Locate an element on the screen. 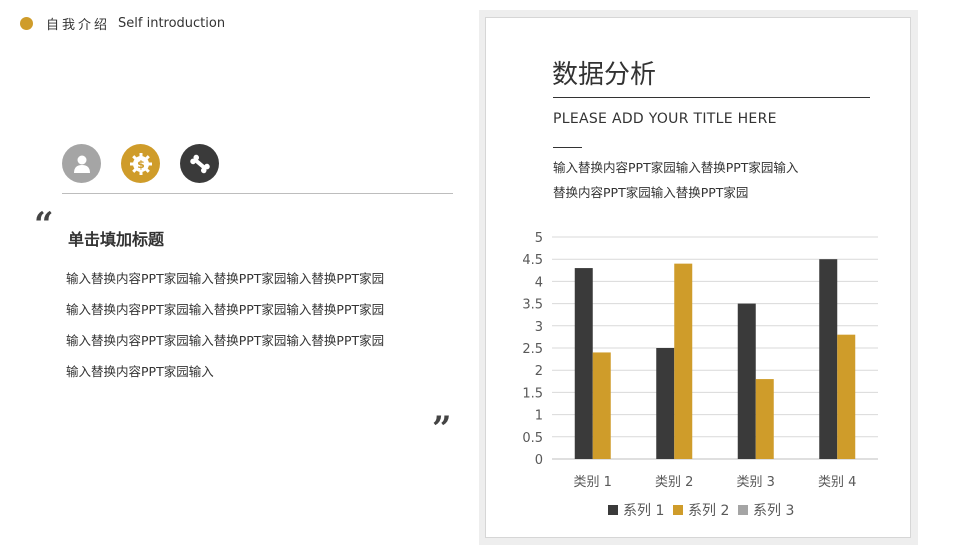 The width and height of the screenshot is (960, 548). divider-line is located at coordinates (257, 193).